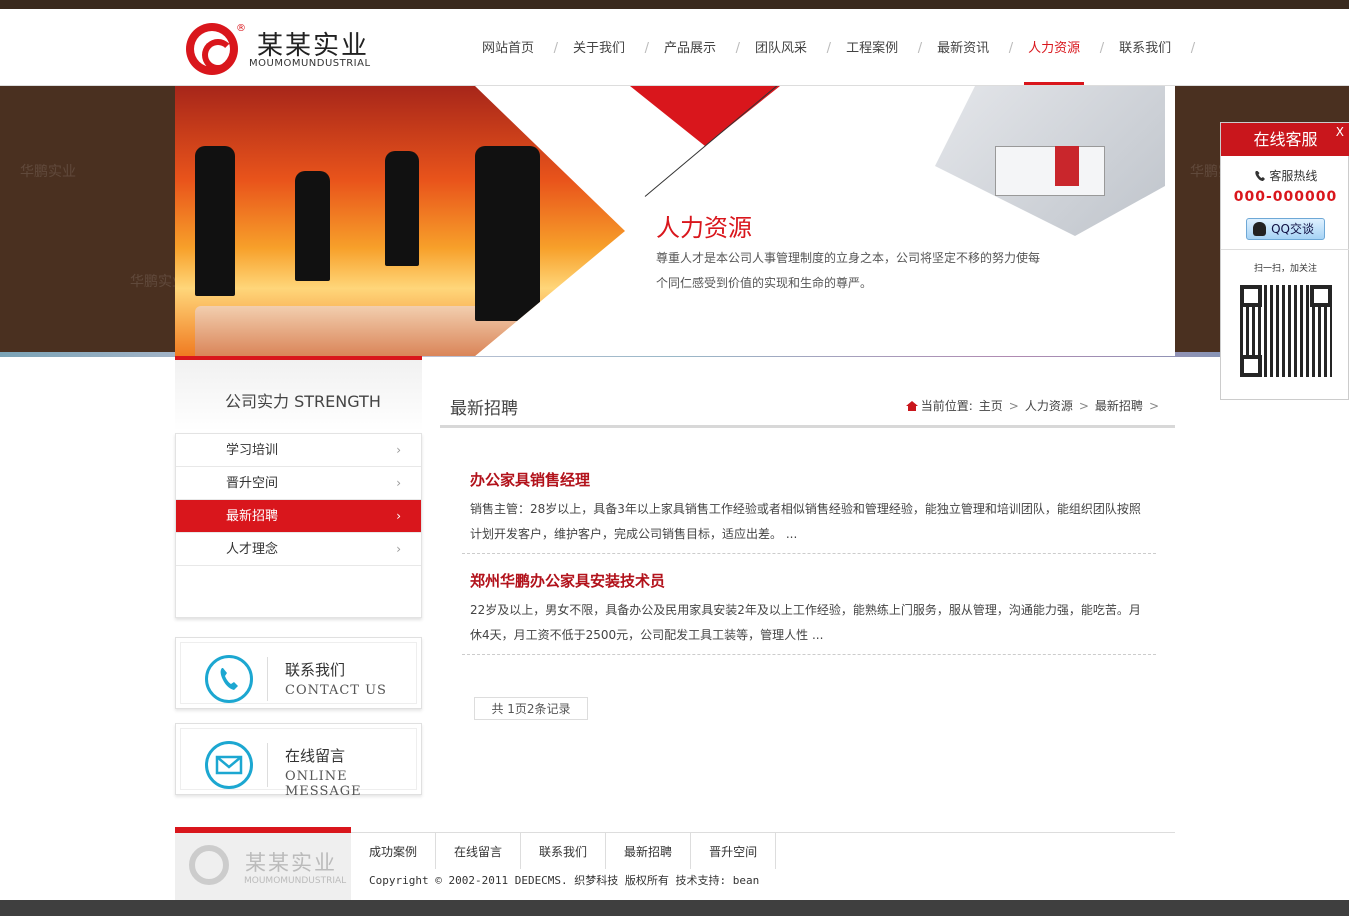 This screenshot has width=1349, height=916. I want to click on contact-us-box: 联系我们 CONTACT US, so click(298, 673).